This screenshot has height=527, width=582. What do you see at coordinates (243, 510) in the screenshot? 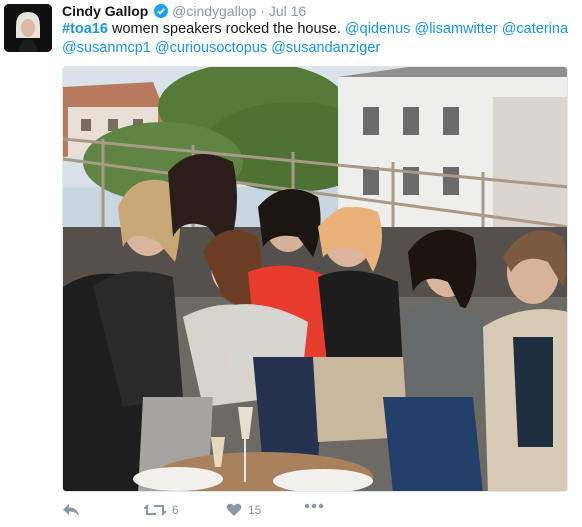
I see `like-button: 15` at bounding box center [243, 510].